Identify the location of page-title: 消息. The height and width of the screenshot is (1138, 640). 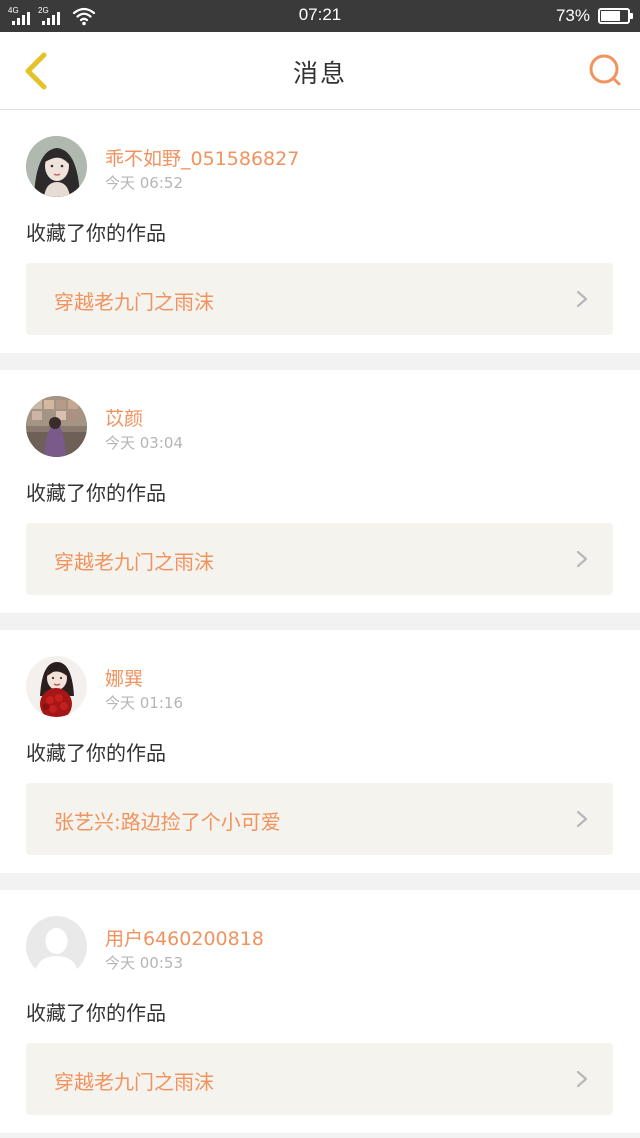
(319, 73).